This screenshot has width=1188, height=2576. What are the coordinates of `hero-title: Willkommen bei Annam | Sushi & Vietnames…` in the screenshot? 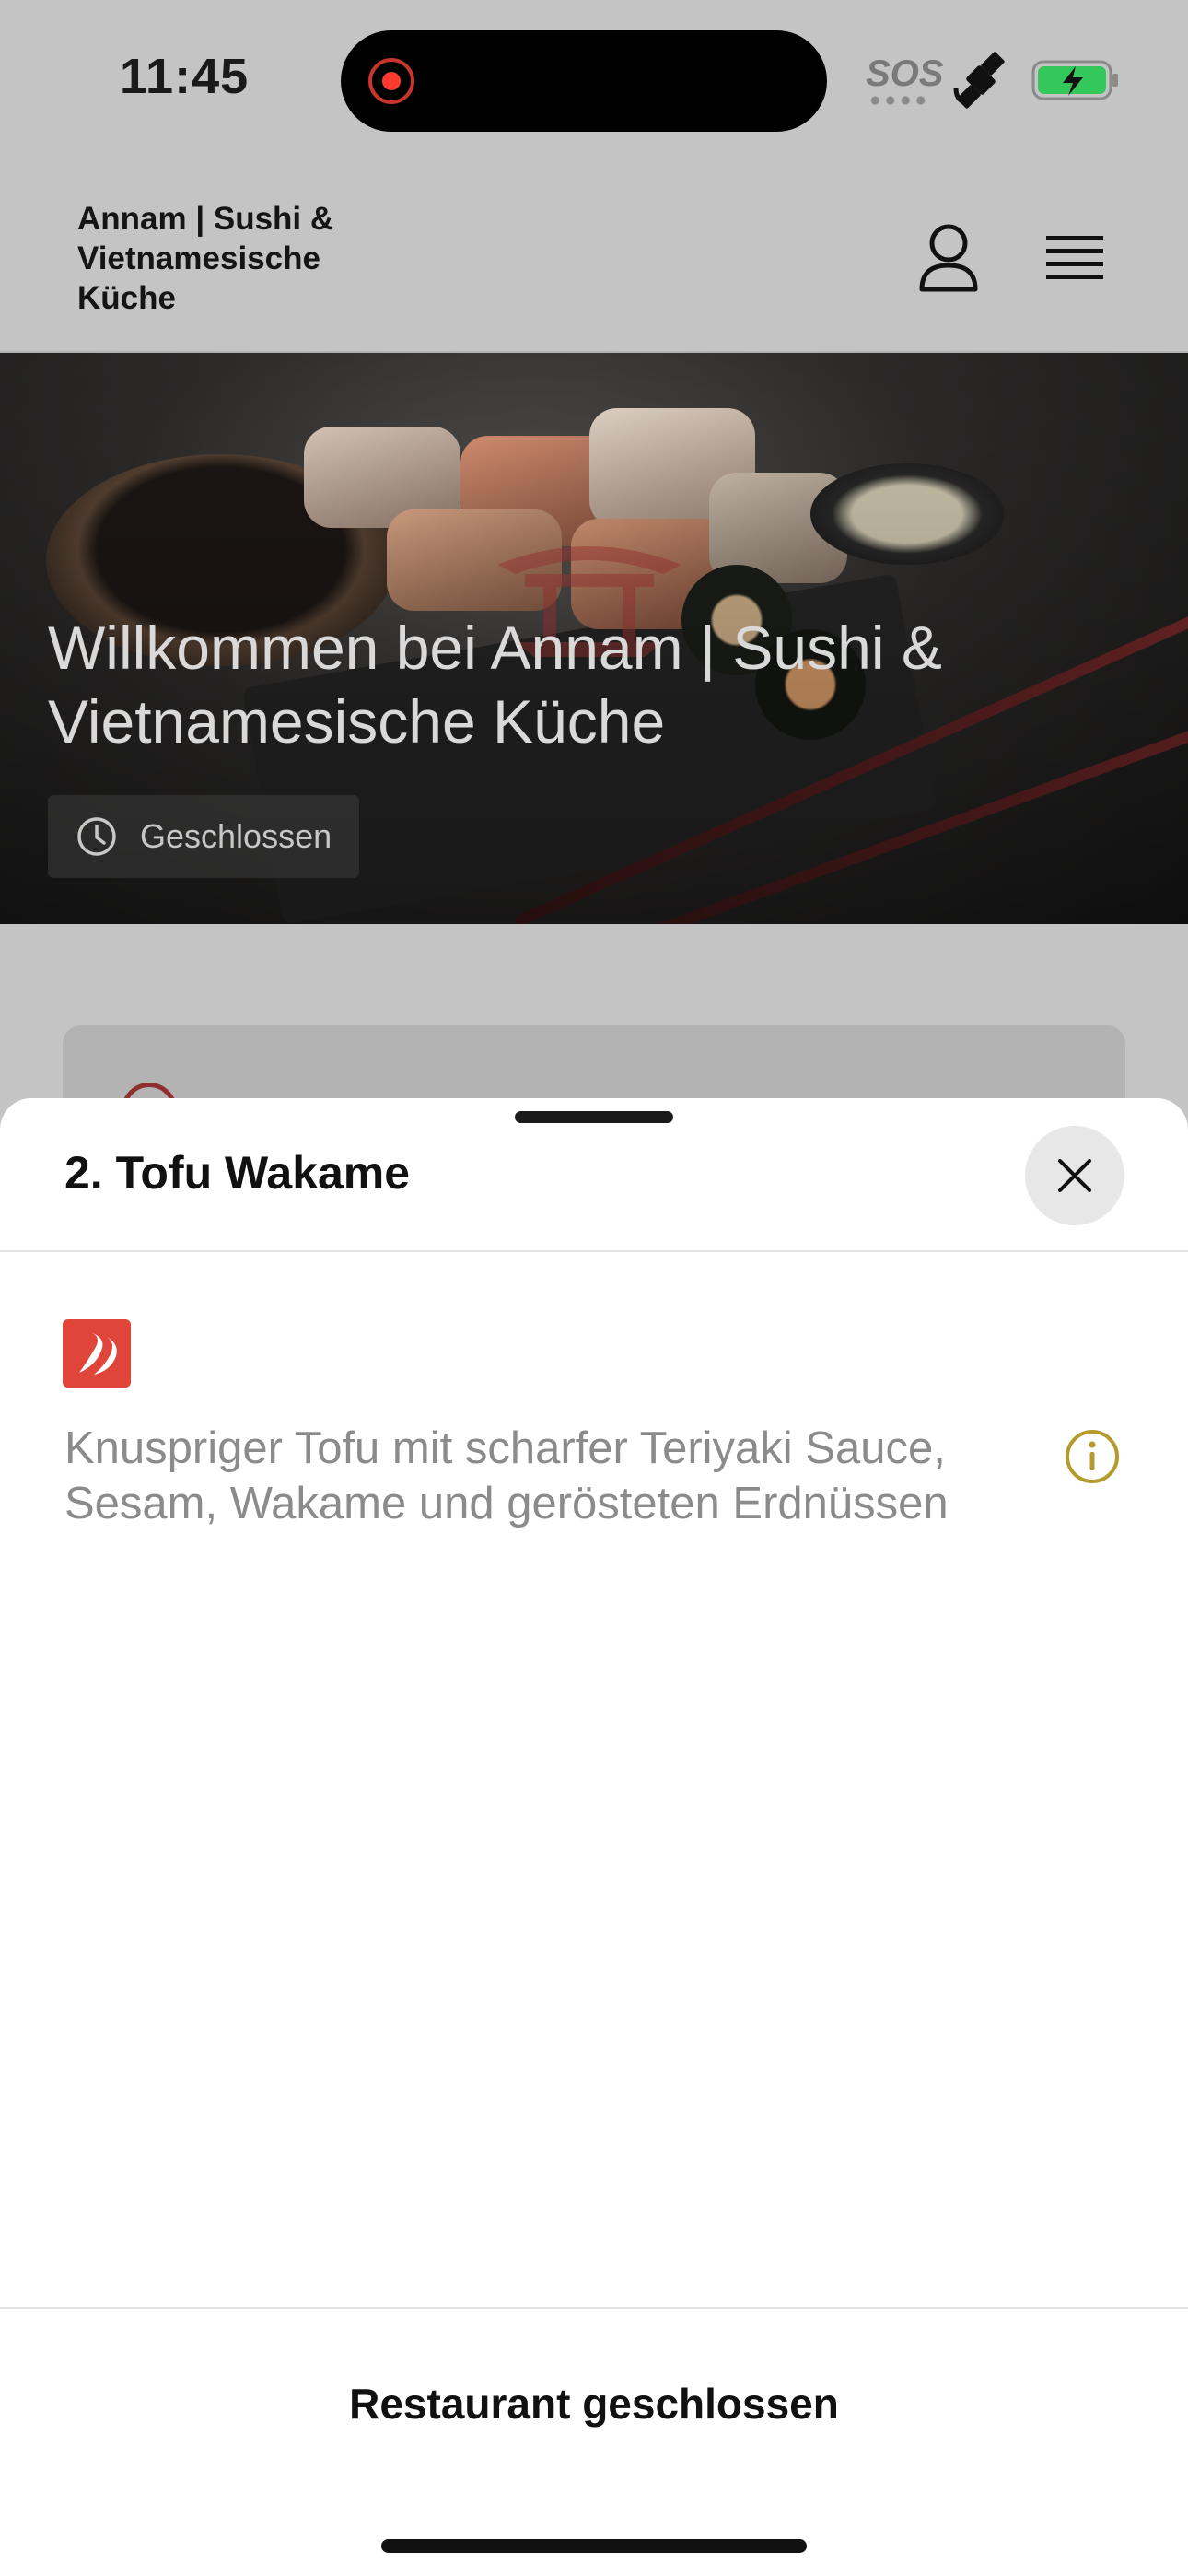 It's located at (495, 684).